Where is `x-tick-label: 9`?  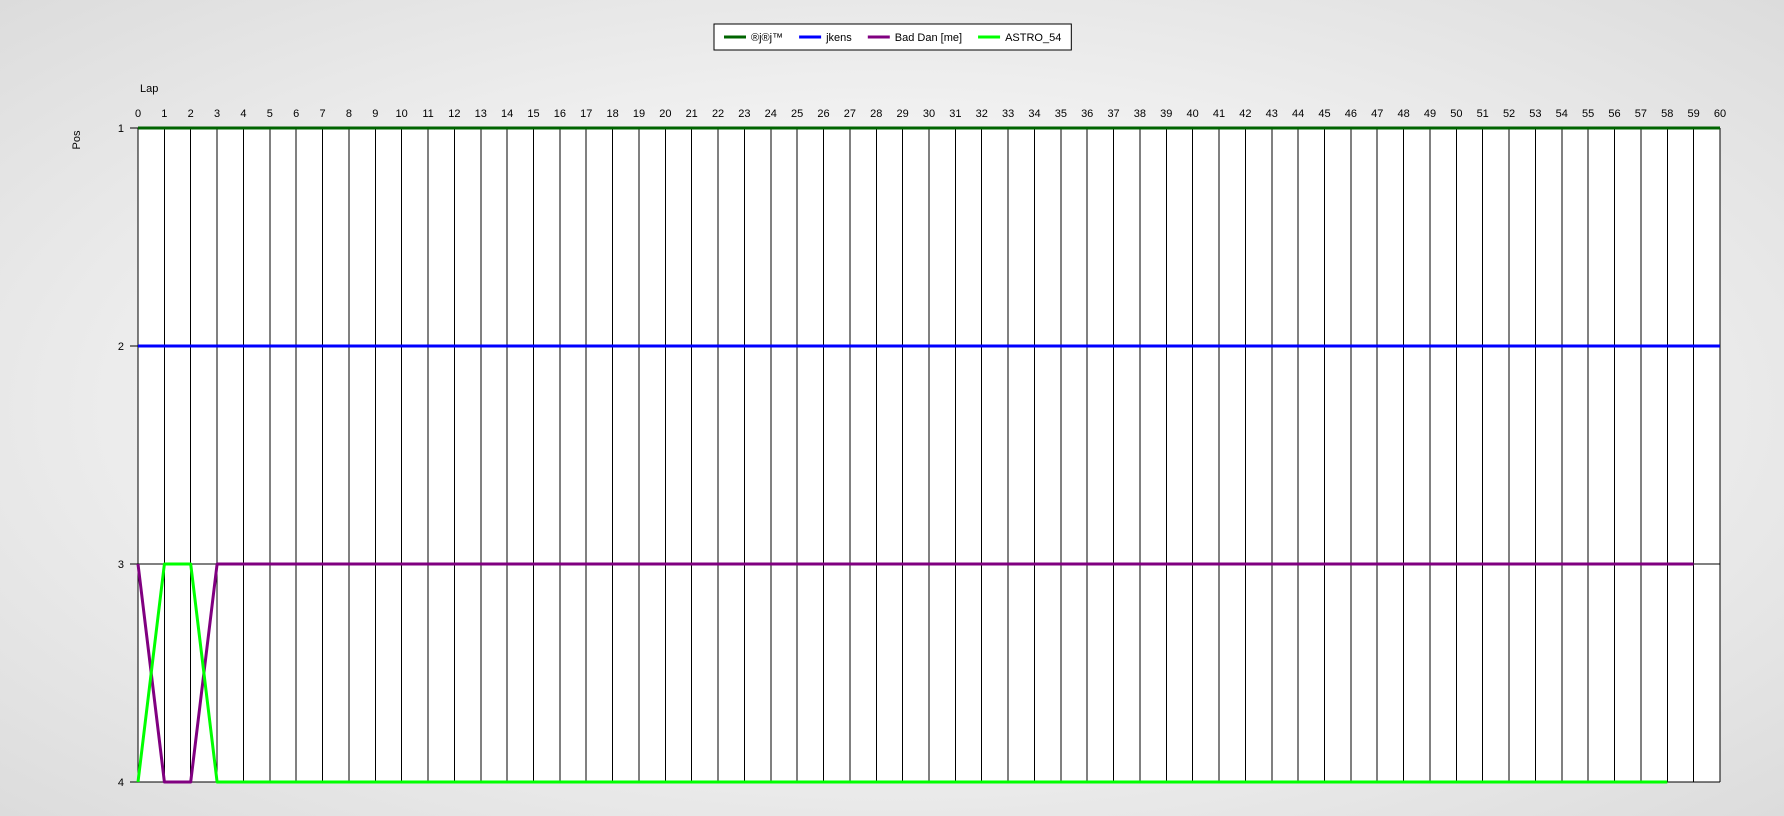
x-tick-label: 9 is located at coordinates (375, 114).